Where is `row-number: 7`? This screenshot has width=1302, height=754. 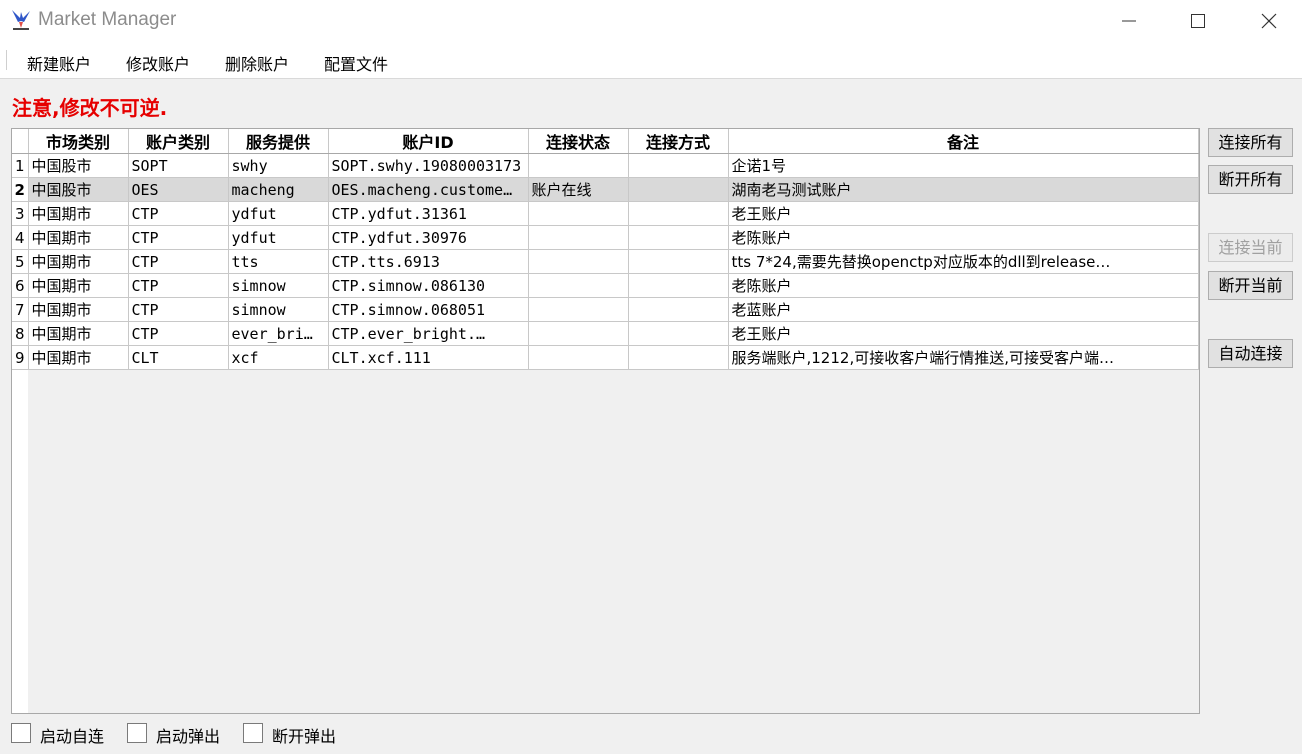 row-number: 7 is located at coordinates (20, 309).